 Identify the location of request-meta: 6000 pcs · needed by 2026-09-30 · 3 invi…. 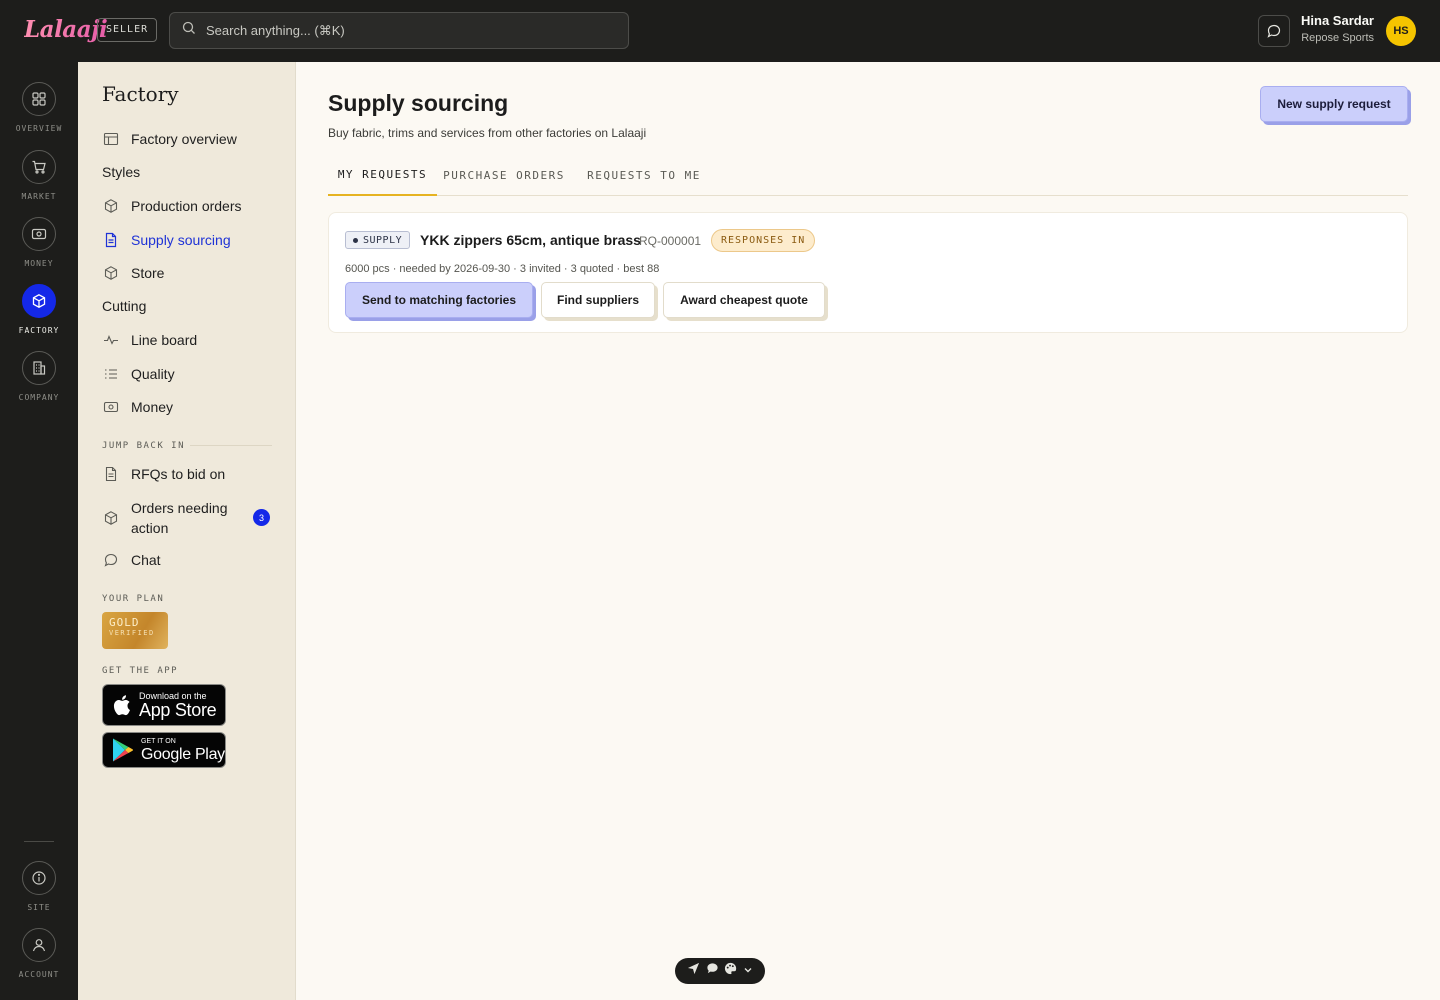
(502, 269).